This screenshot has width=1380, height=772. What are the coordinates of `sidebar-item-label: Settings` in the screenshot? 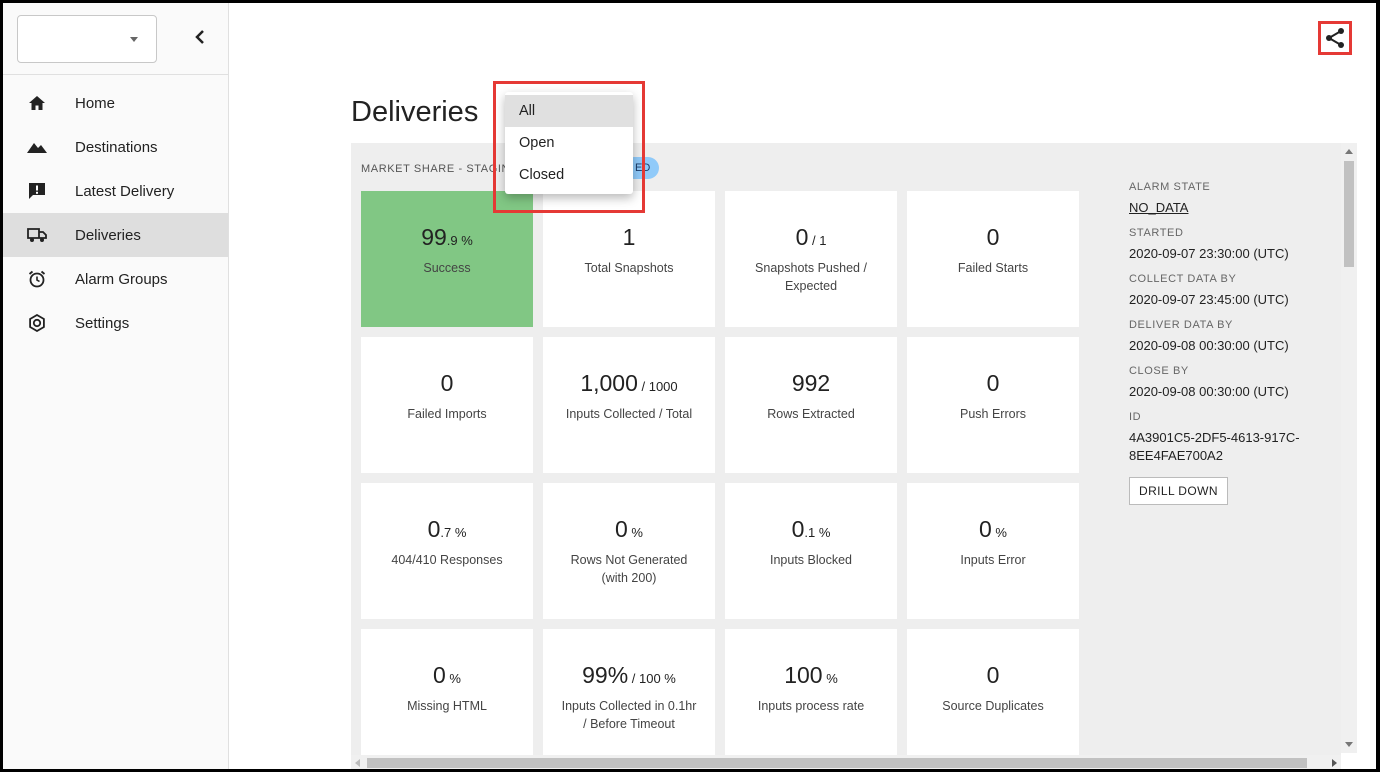 It's located at (102, 323).